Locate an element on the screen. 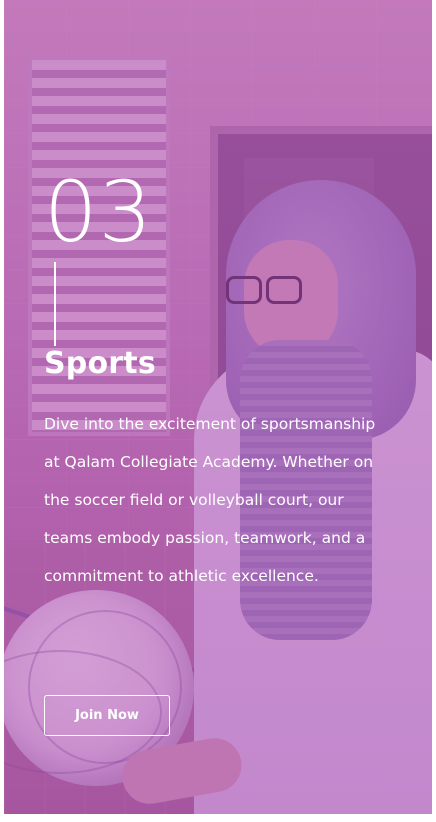 The image size is (436, 822). vertical-divider is located at coordinates (55, 304).